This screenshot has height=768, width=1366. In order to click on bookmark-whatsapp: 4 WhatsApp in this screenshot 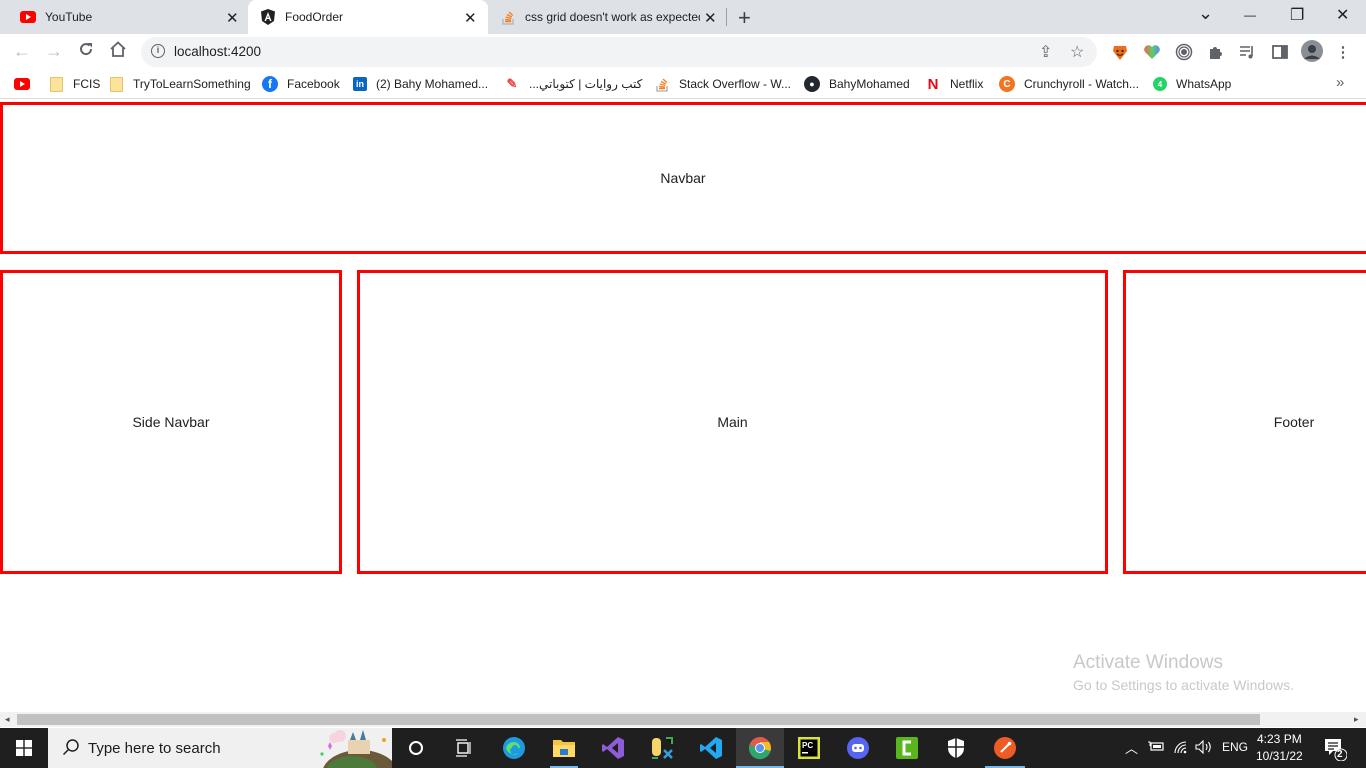, I will do `click(1192, 84)`.